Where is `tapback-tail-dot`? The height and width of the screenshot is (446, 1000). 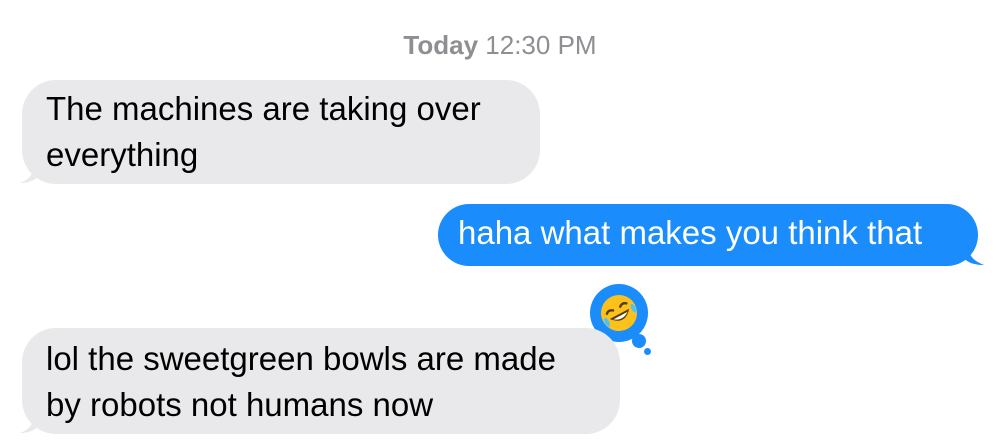
tapback-tail-dot is located at coordinates (639, 341).